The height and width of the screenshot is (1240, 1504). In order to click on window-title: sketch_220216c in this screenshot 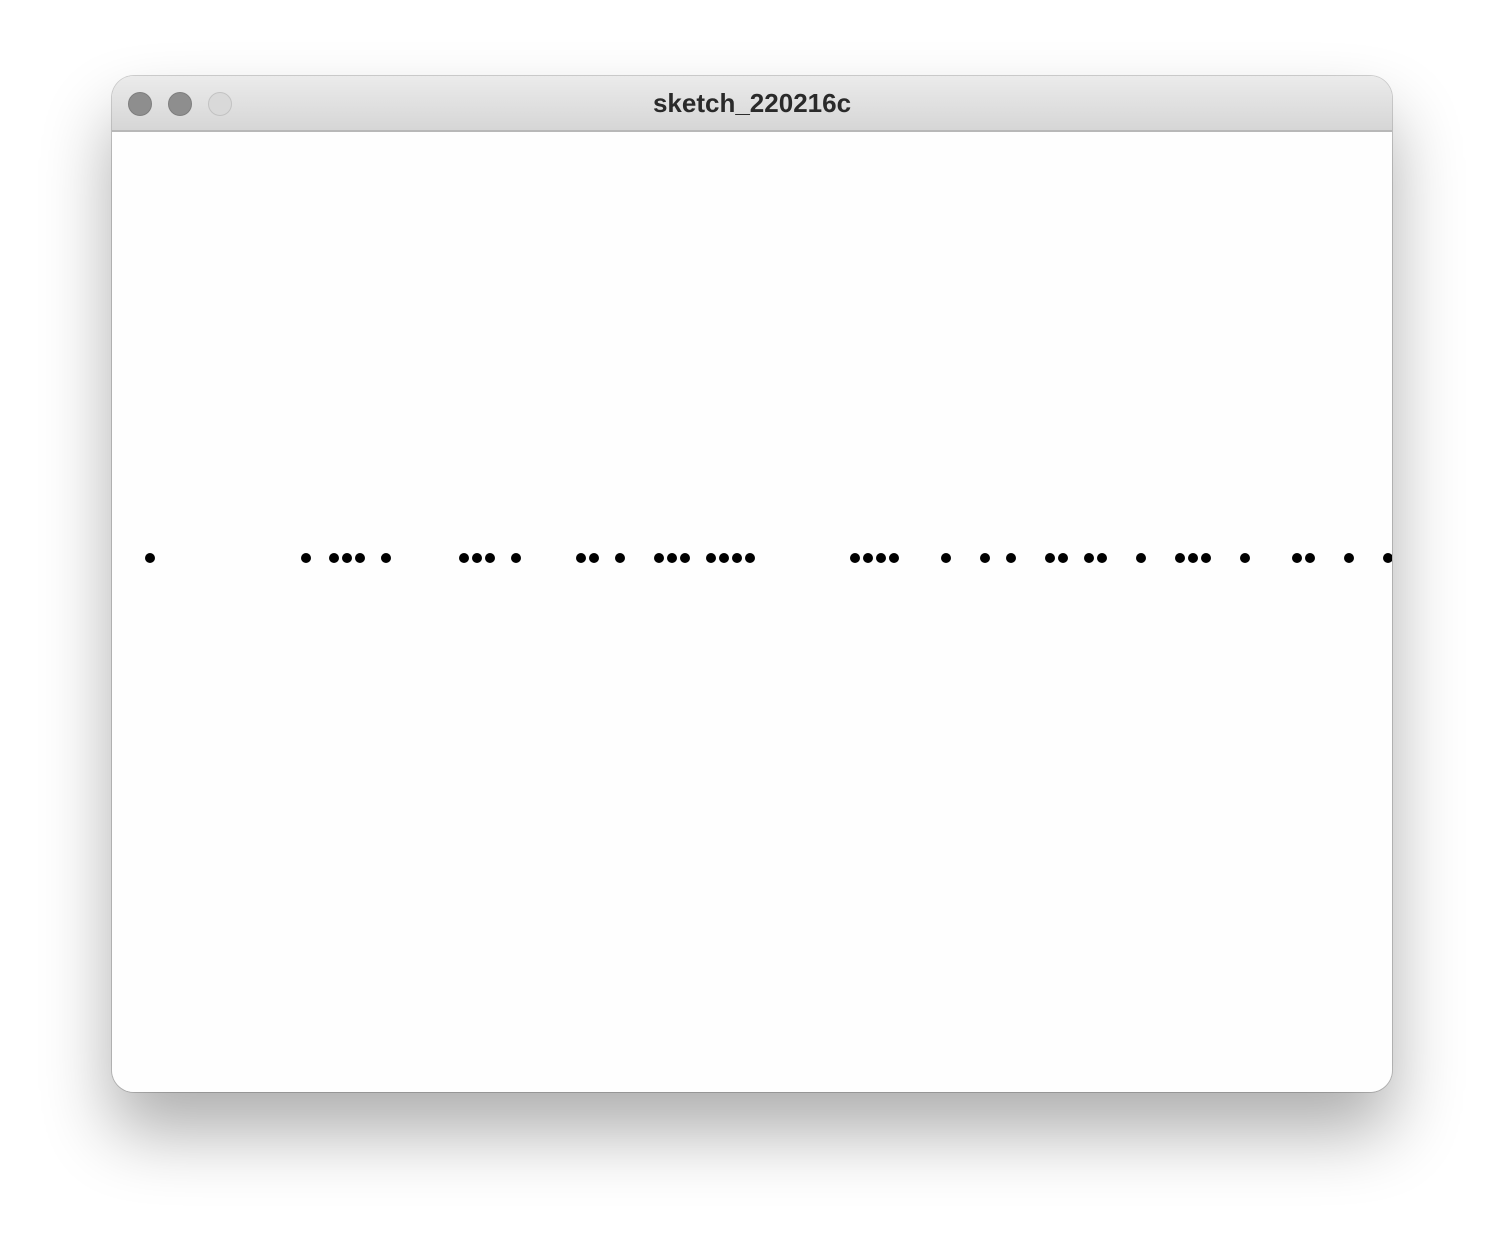, I will do `click(752, 103)`.